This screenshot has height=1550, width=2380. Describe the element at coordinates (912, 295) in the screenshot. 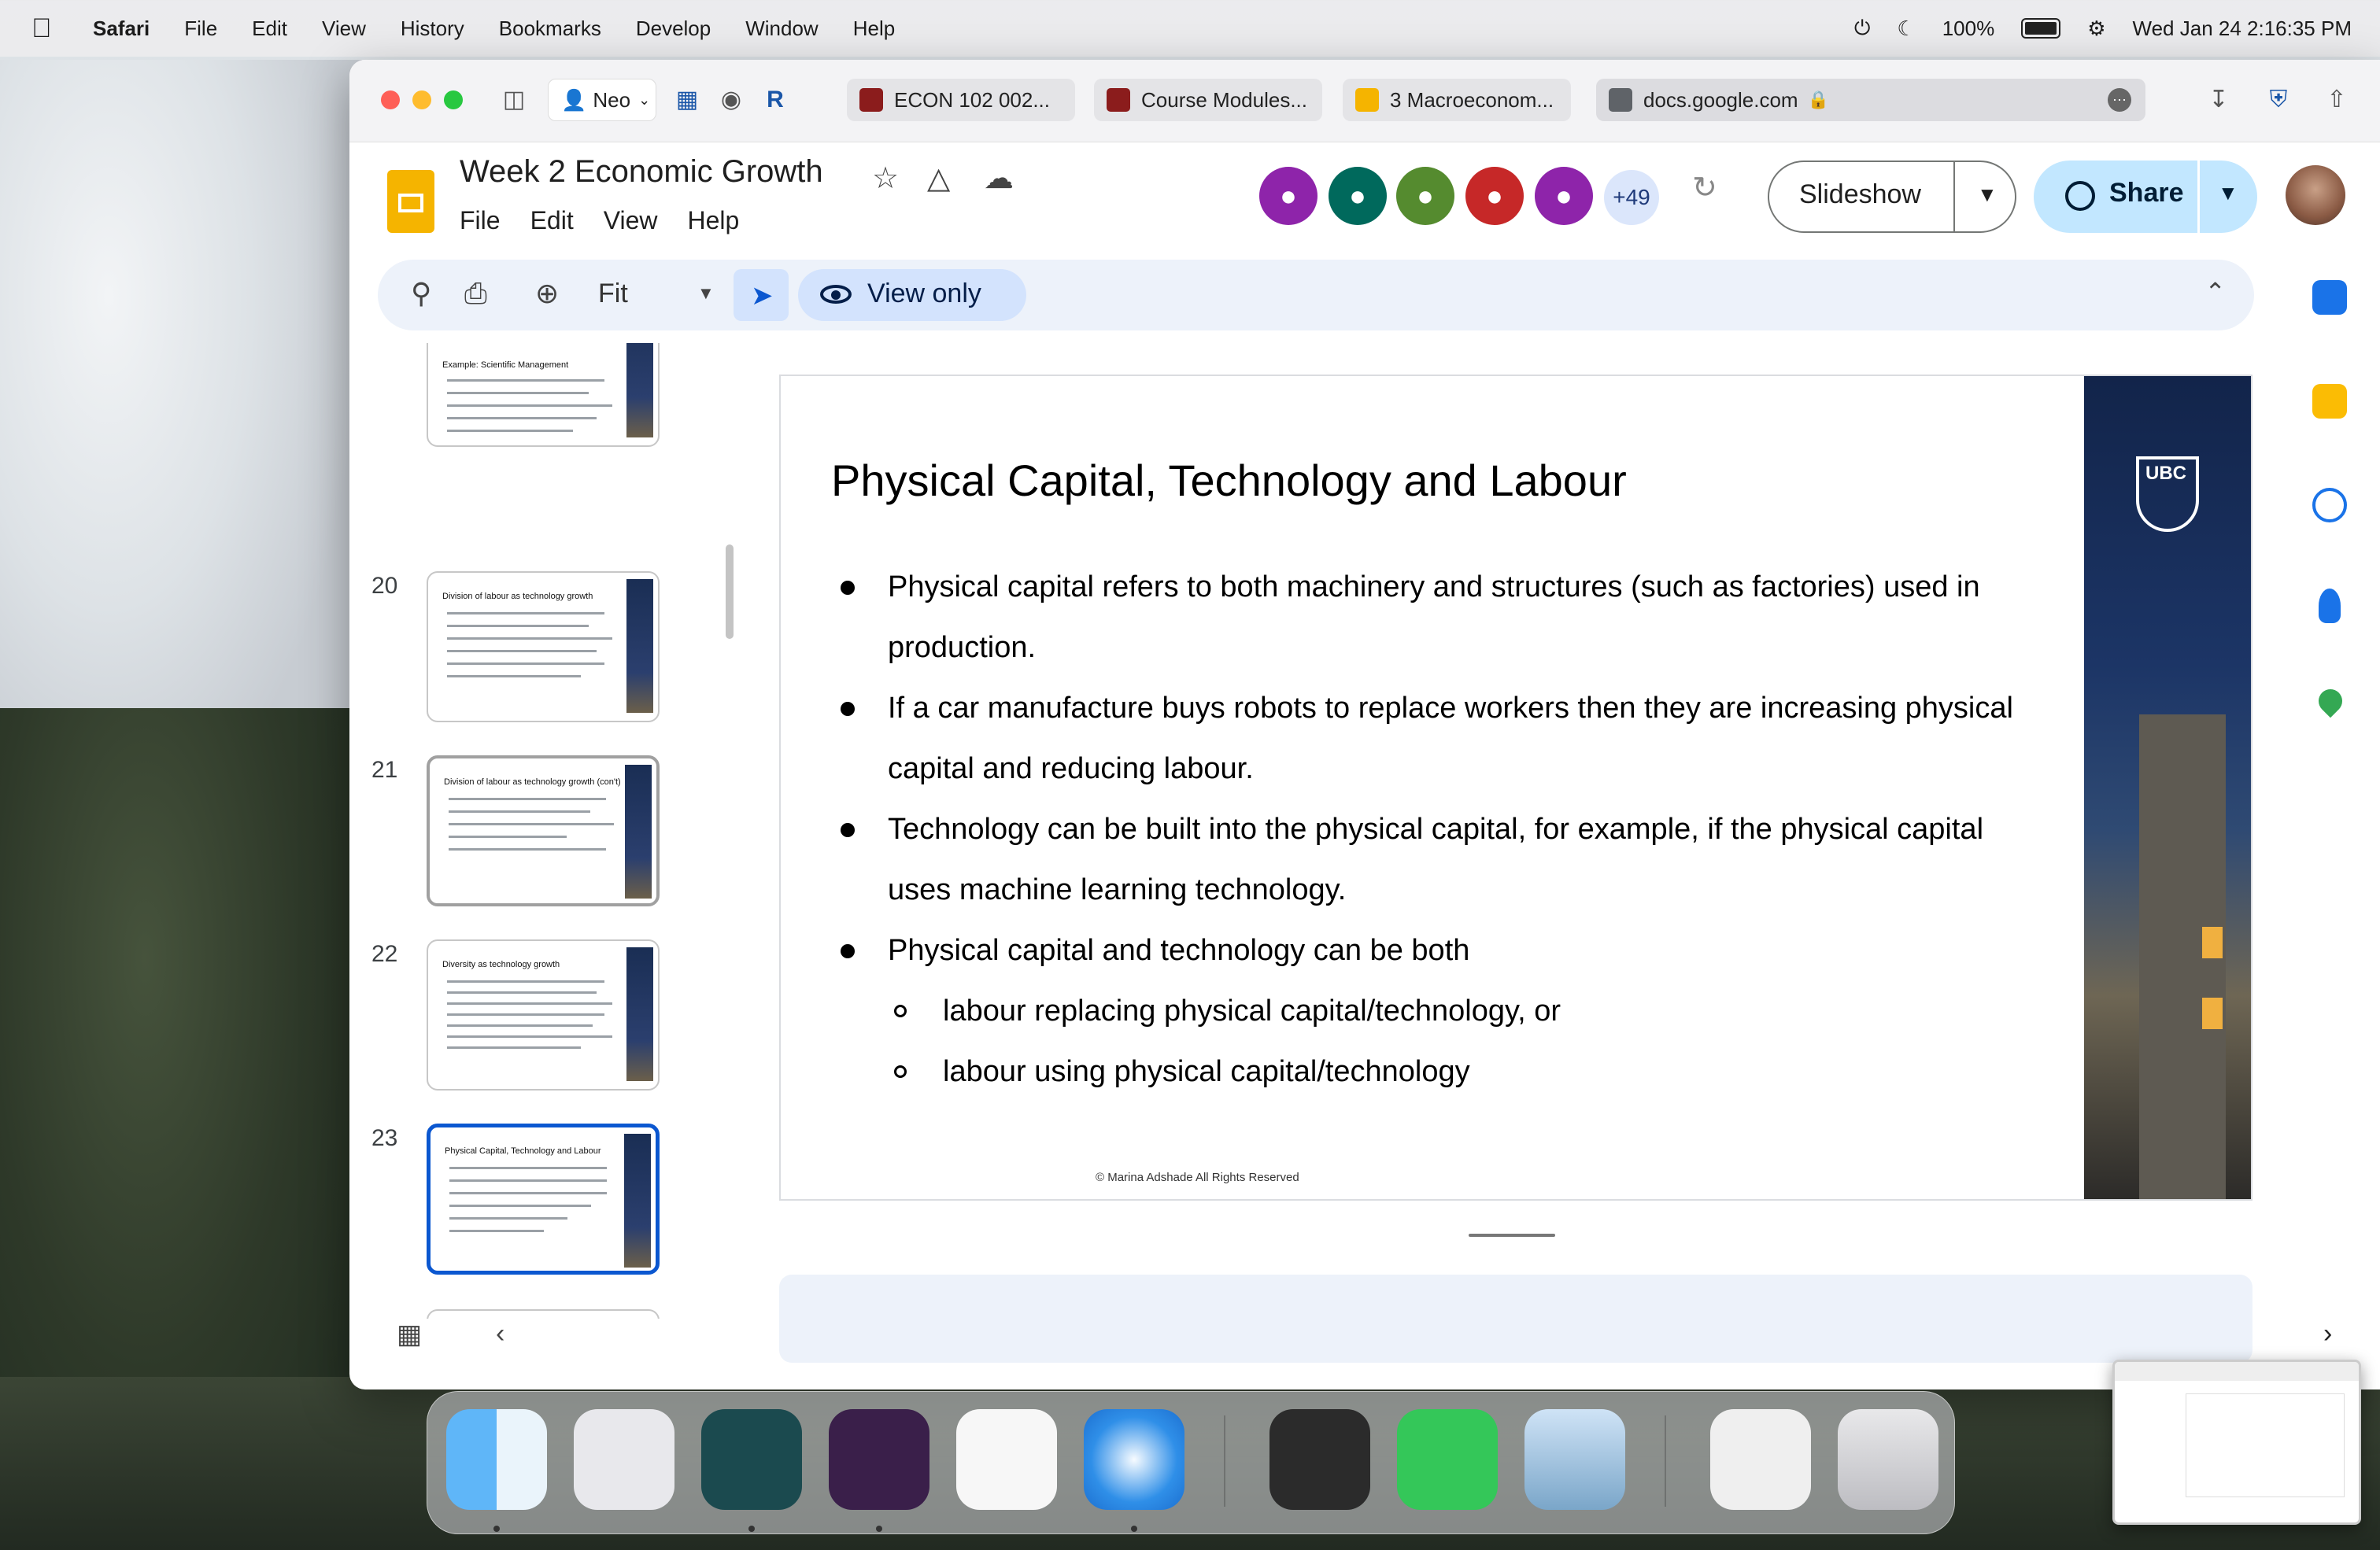

I see `view-only-button: View only` at that location.